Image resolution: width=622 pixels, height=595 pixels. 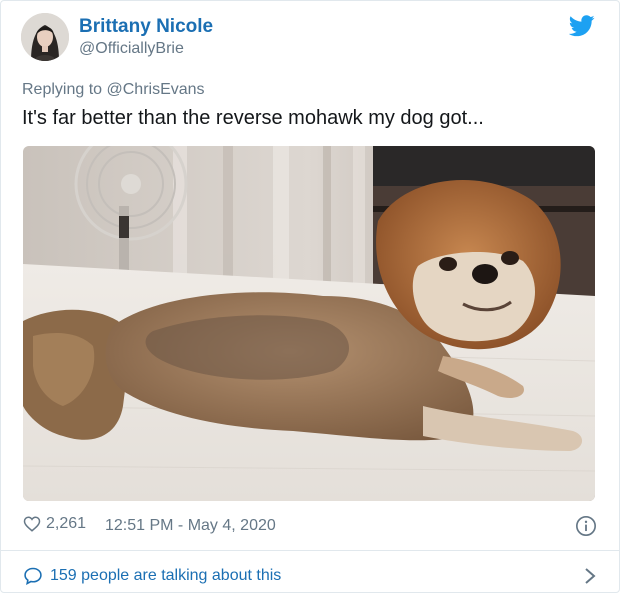 I want to click on reply-prefix: Replying to, so click(x=64, y=89).